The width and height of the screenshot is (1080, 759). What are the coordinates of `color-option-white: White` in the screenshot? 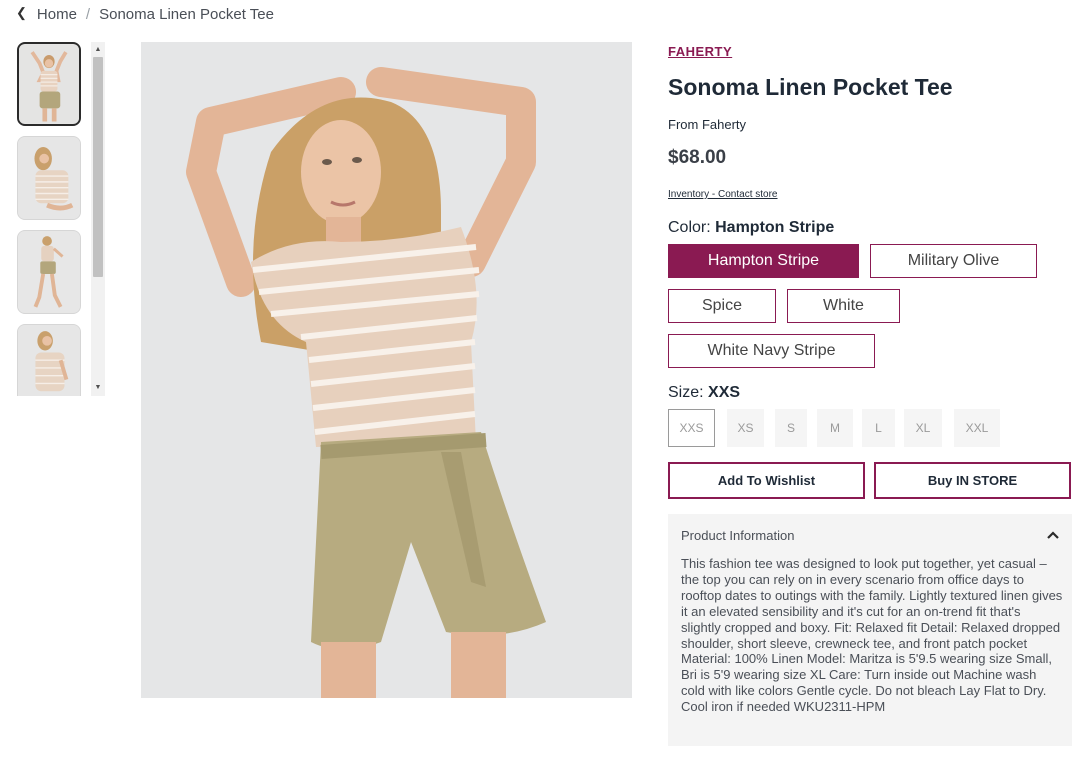 It's located at (843, 306).